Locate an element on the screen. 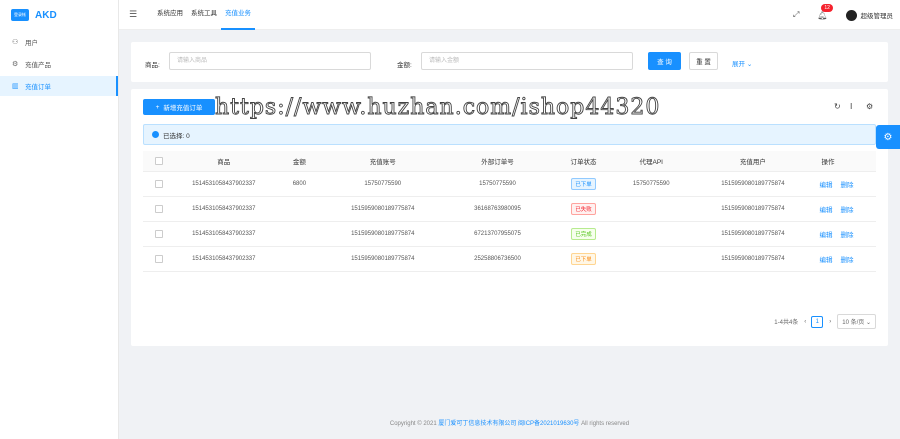 Image resolution: width=900 pixels, height=439 pixels. next-page-icon: › is located at coordinates (830, 322).